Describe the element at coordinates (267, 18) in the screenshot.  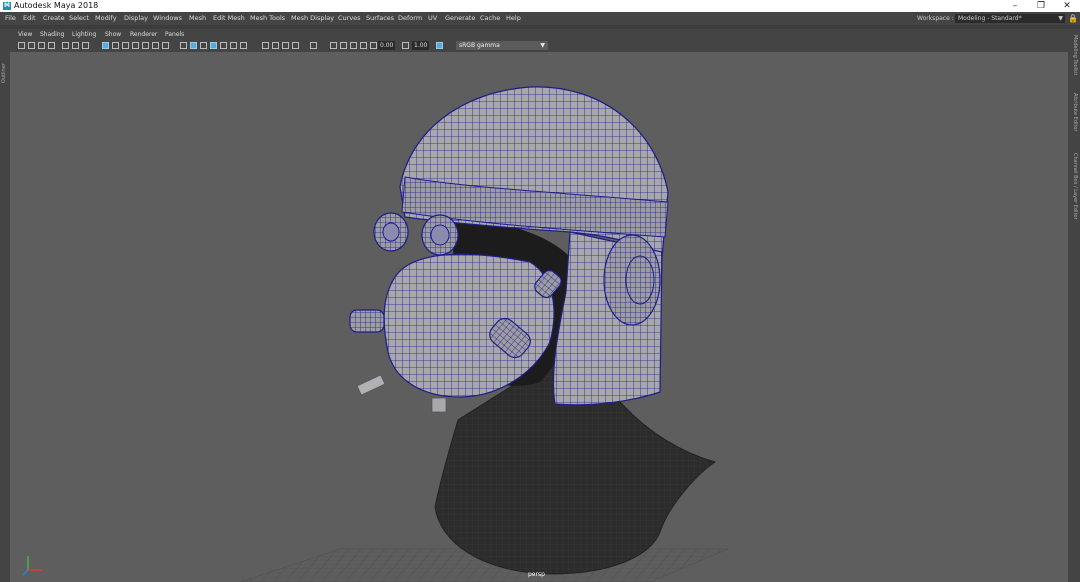
I see `menu-mesh-tools: Mesh Tools` at that location.